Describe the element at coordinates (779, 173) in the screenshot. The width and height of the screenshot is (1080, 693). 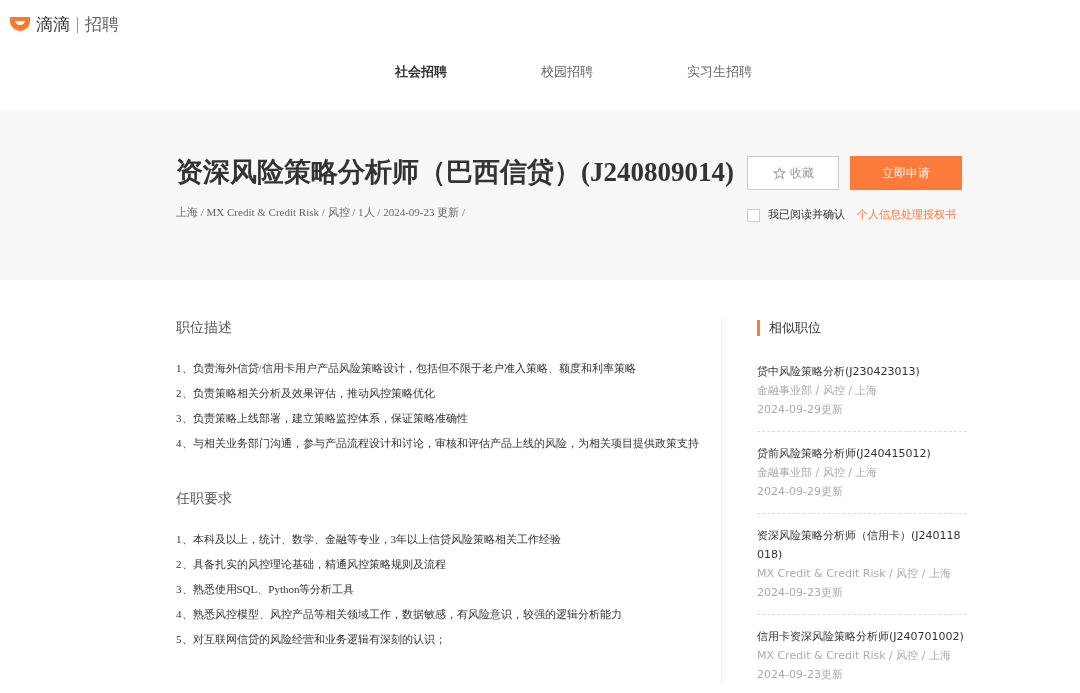
I see `star-icon` at that location.